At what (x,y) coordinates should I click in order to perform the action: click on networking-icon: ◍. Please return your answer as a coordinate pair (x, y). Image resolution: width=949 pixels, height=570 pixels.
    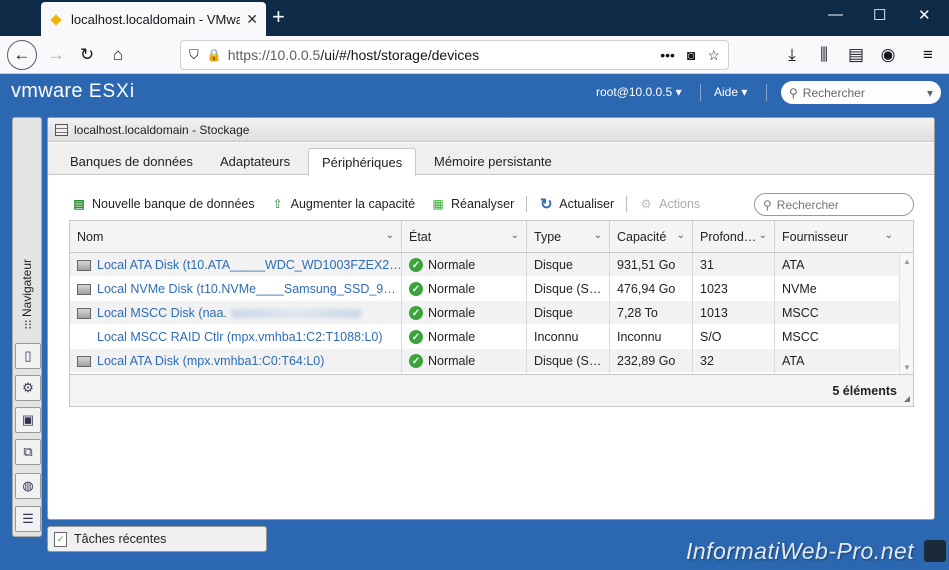
    Looking at the image, I should click on (28, 486).